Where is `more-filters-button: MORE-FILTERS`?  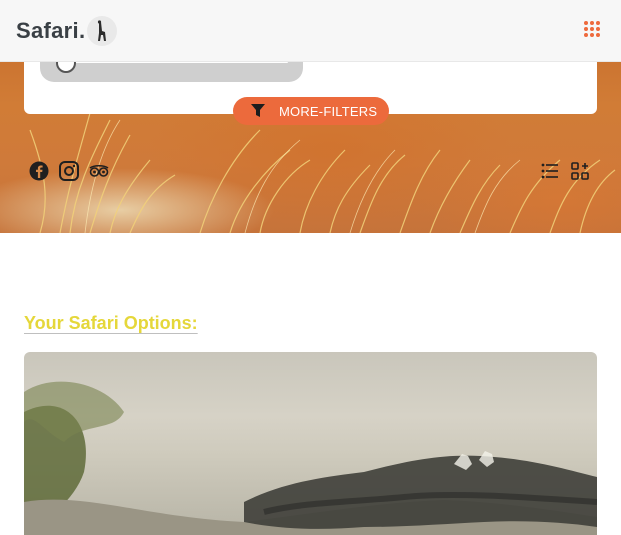
more-filters-button: MORE-FILTERS is located at coordinates (311, 111).